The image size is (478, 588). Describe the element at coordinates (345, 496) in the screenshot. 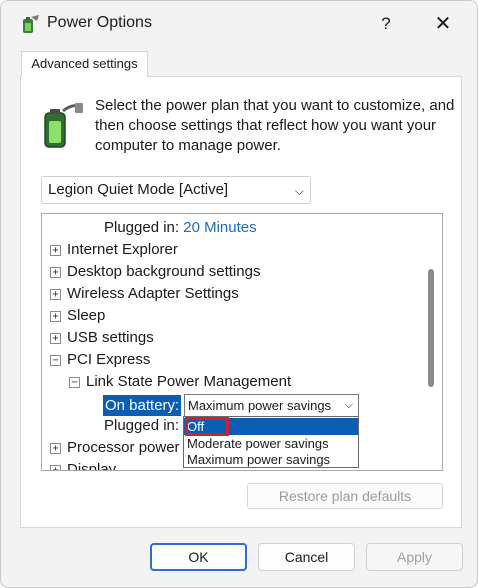

I see `restore-plan-defaults-button: Restore plan defaults` at that location.